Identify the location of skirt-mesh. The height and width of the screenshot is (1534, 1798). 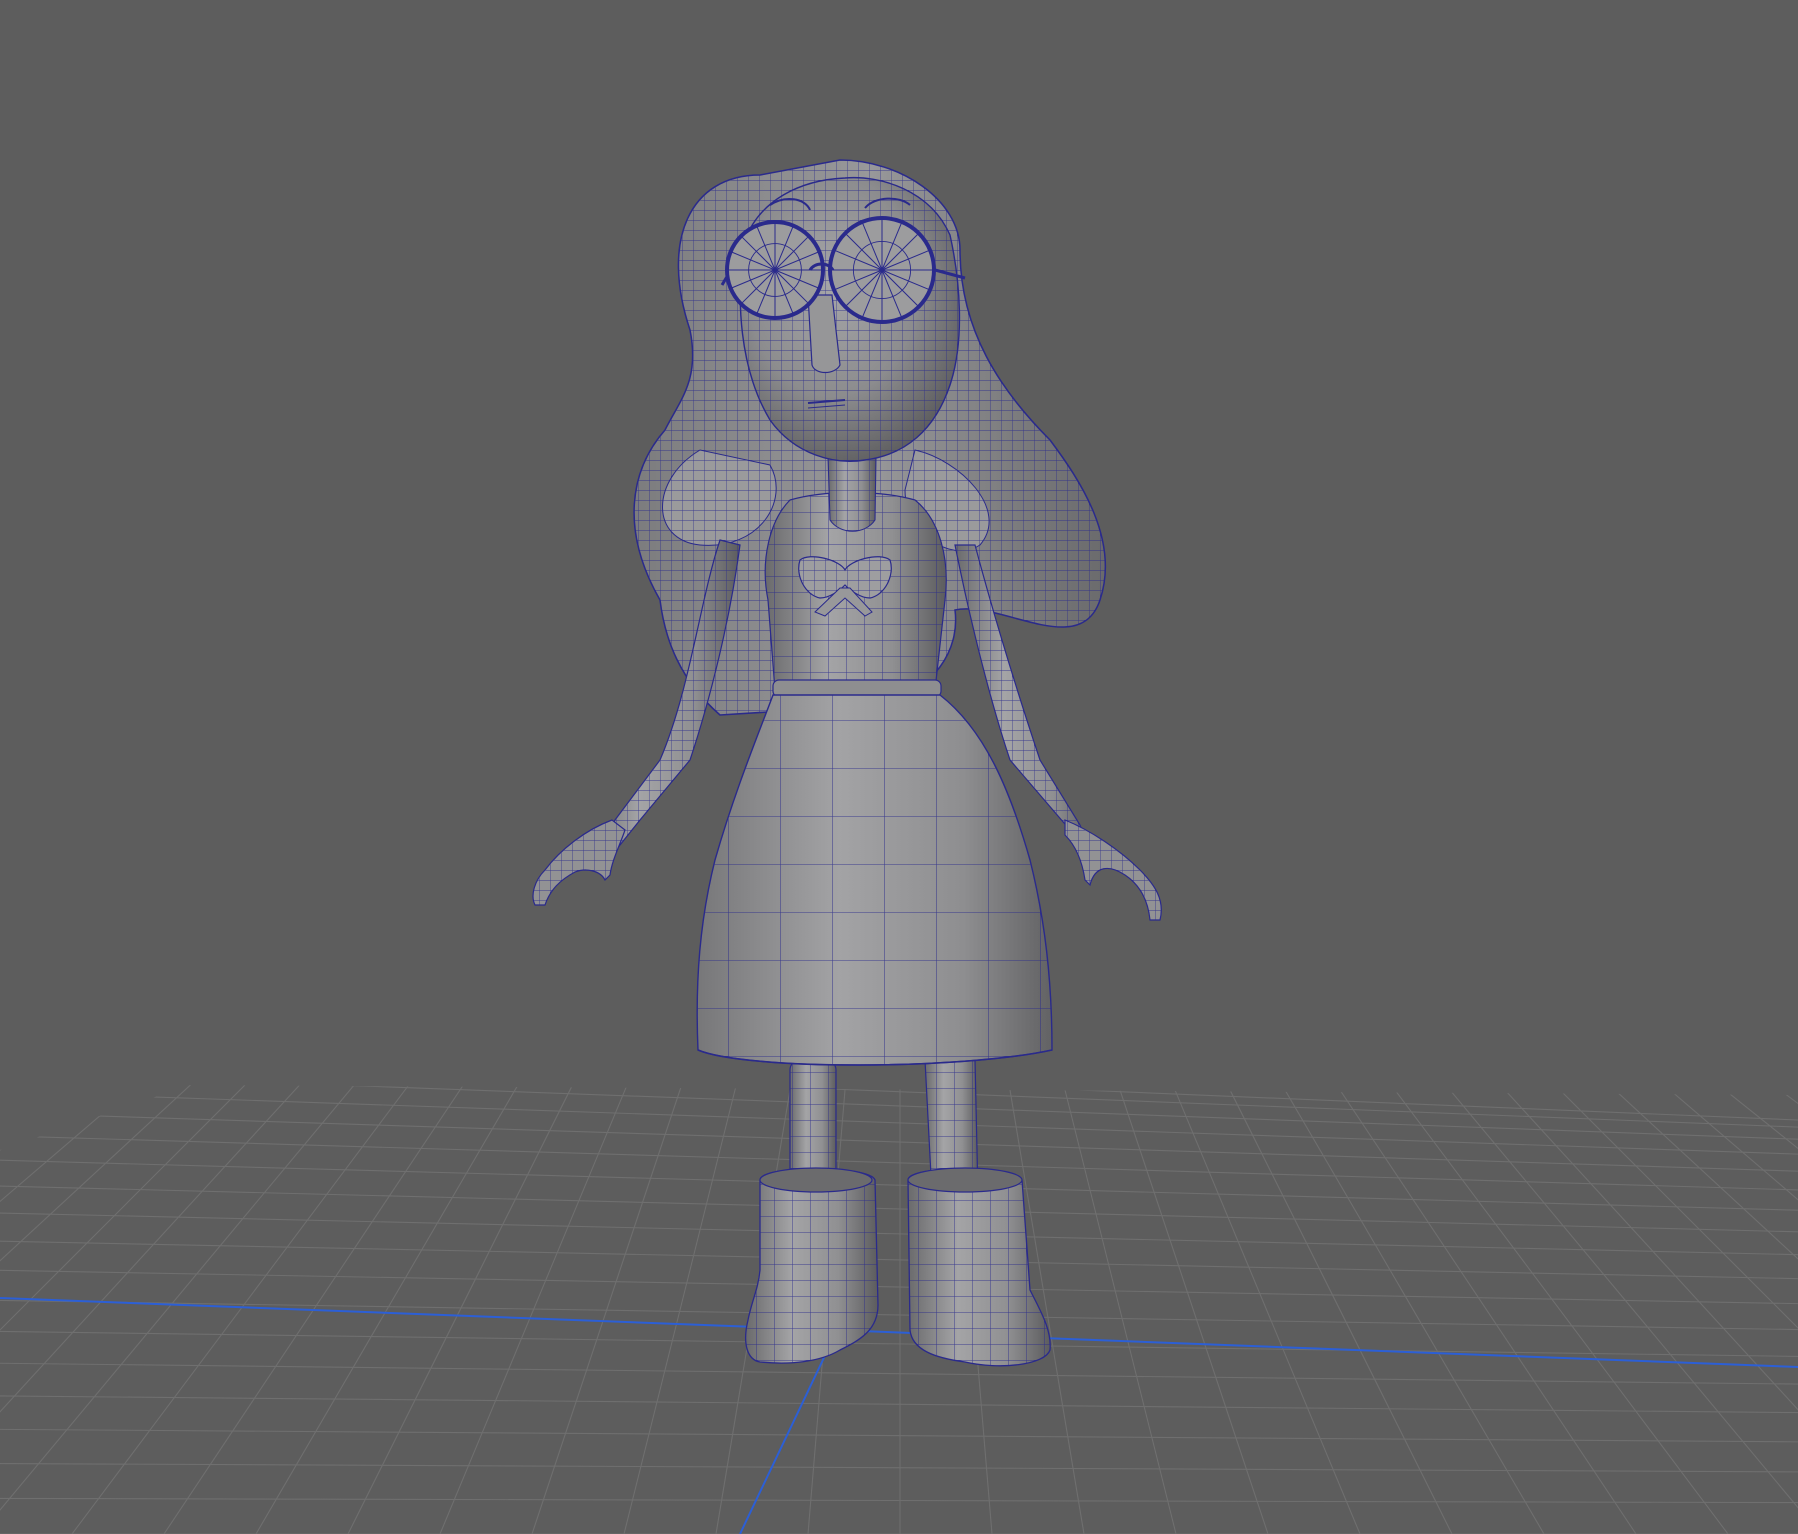
(874, 880).